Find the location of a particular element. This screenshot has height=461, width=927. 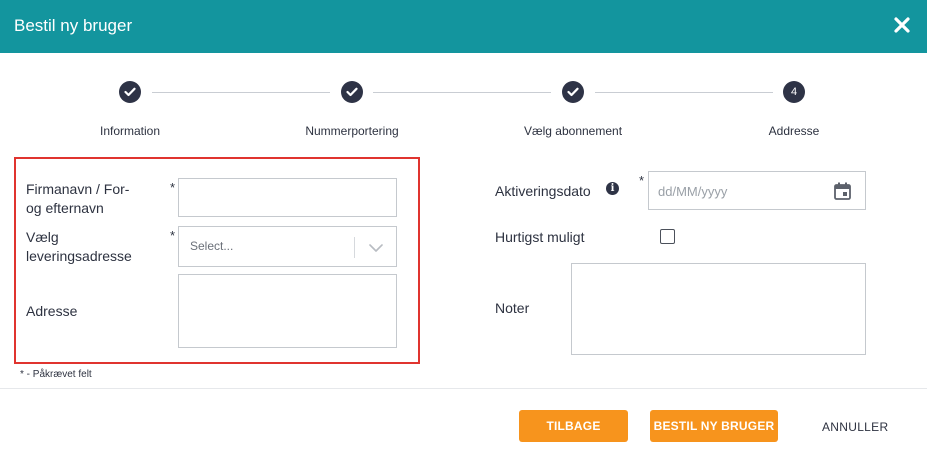

address-label: Adresse is located at coordinates (52, 311).